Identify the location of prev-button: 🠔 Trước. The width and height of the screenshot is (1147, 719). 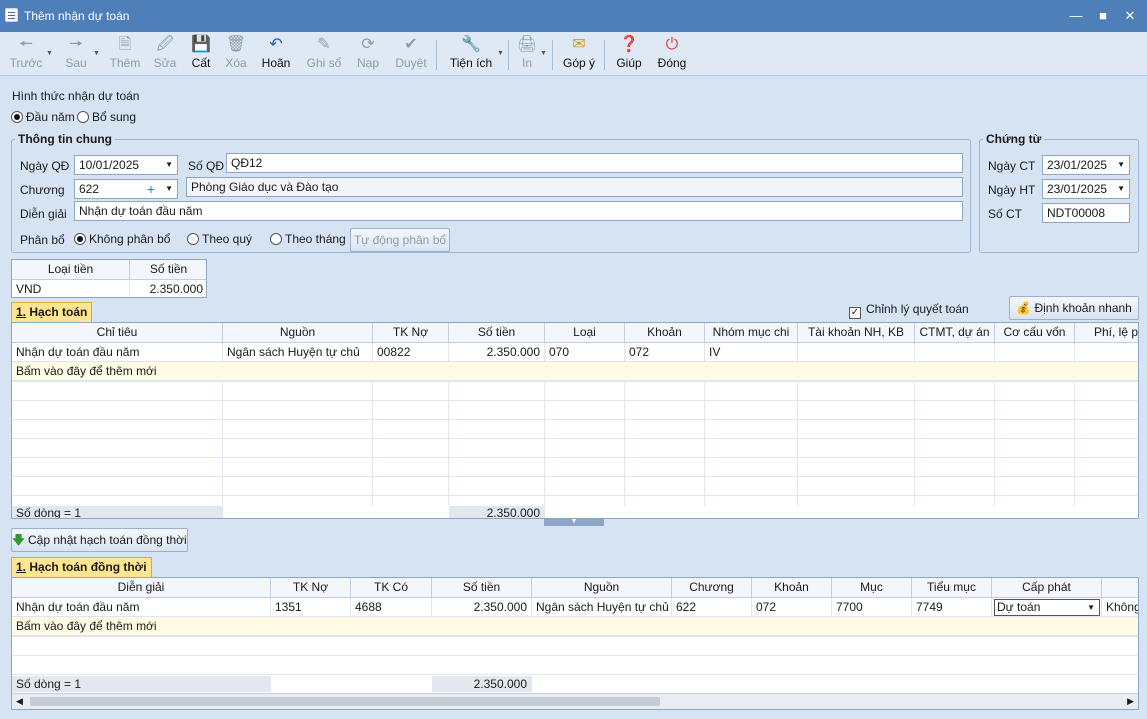
(26, 54).